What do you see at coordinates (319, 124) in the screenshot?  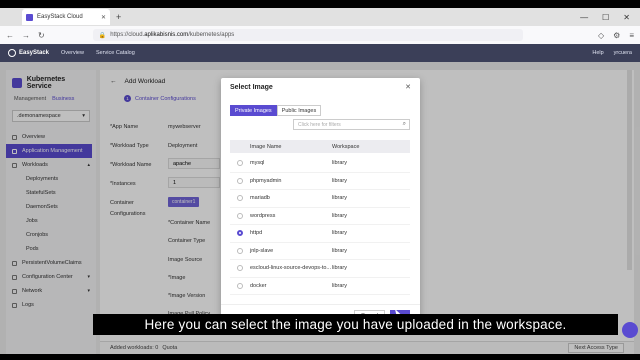 I see `filter-placeholder: Click here for filters` at bounding box center [319, 124].